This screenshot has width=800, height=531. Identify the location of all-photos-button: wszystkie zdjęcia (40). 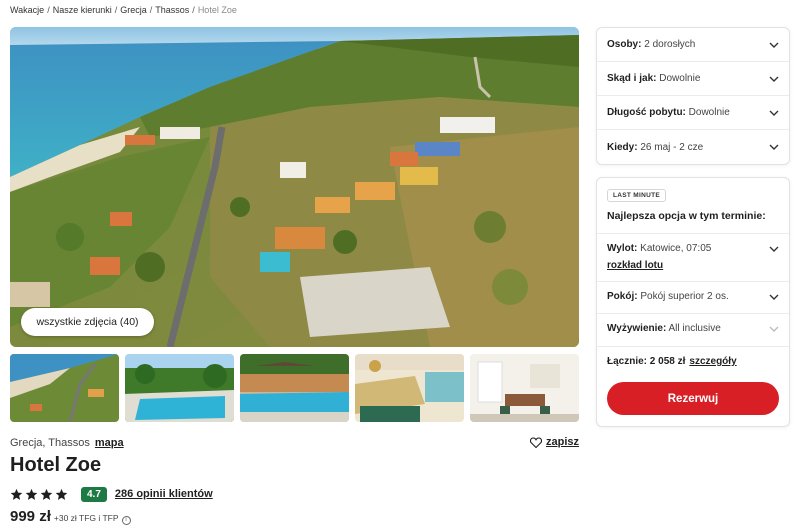
(87, 322).